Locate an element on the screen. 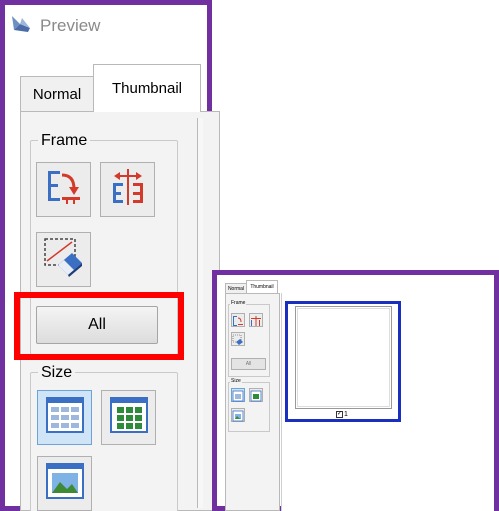 The image size is (499, 511). page-select-checkbox: ✓ is located at coordinates (339, 414).